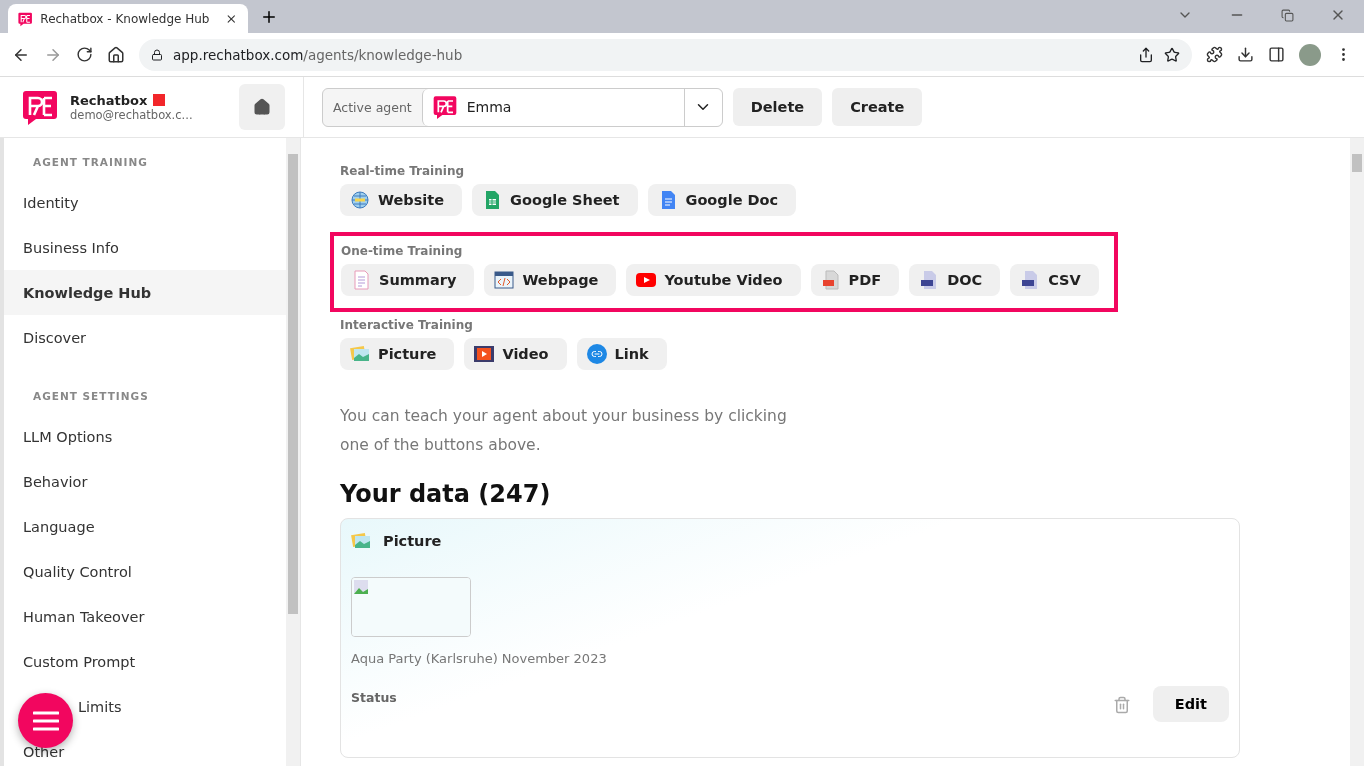  Describe the element at coordinates (479, 658) in the screenshot. I see `picture-caption: Aqua Party (Karlsruhe) November 2023` at that location.